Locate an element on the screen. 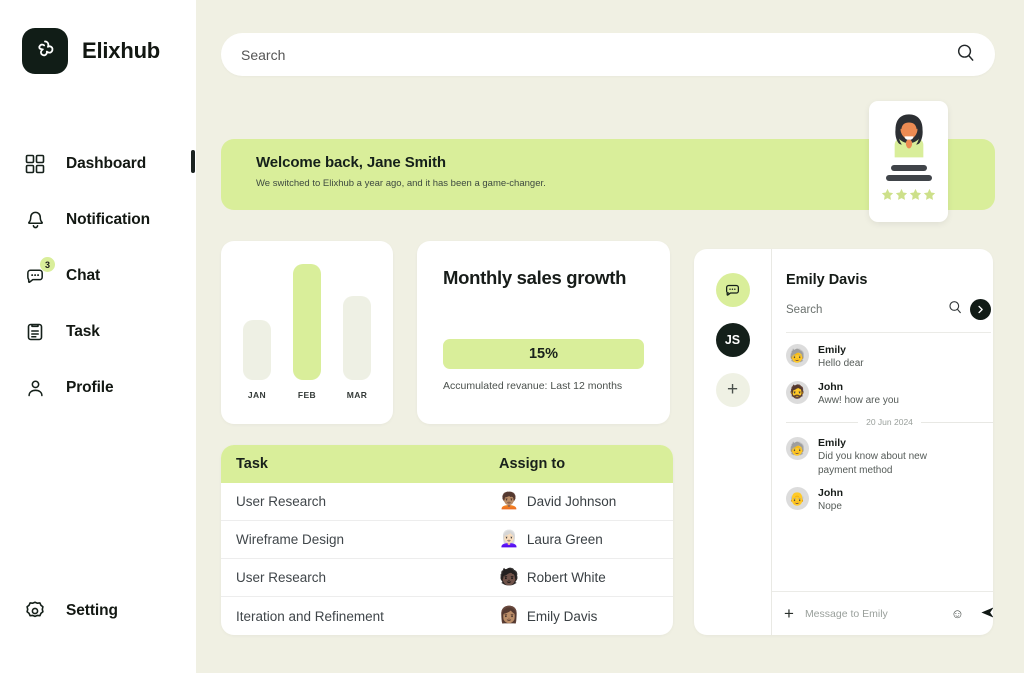  sidebar-item-profile: Profile is located at coordinates (98, 388).